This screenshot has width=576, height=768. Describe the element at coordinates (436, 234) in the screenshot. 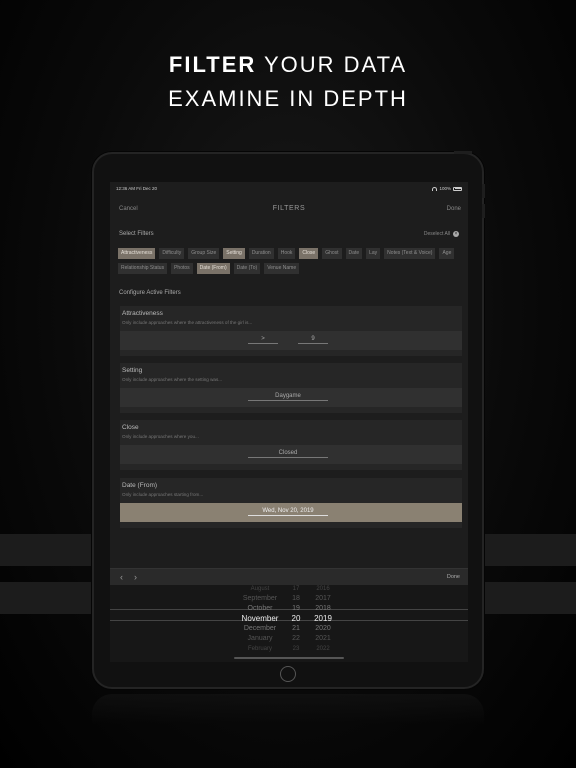

I see `deselect-all-label: Deselect All` at that location.